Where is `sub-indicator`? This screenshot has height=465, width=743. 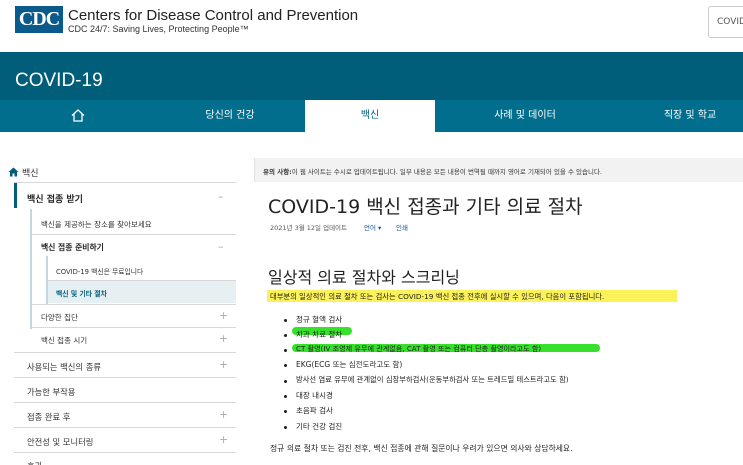
sub-indicator is located at coordinates (31, 269).